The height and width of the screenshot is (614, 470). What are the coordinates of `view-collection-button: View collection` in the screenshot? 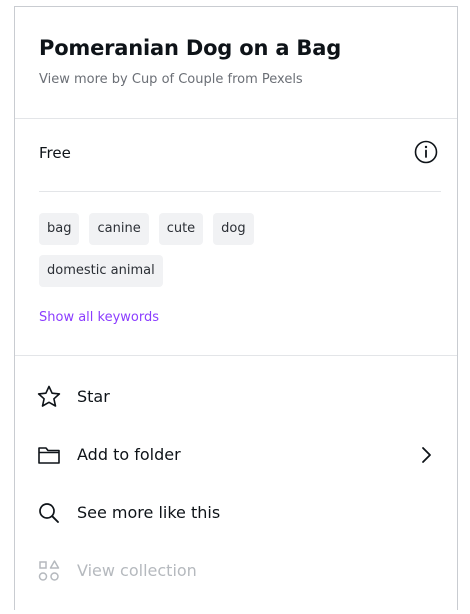 It's located at (236, 571).